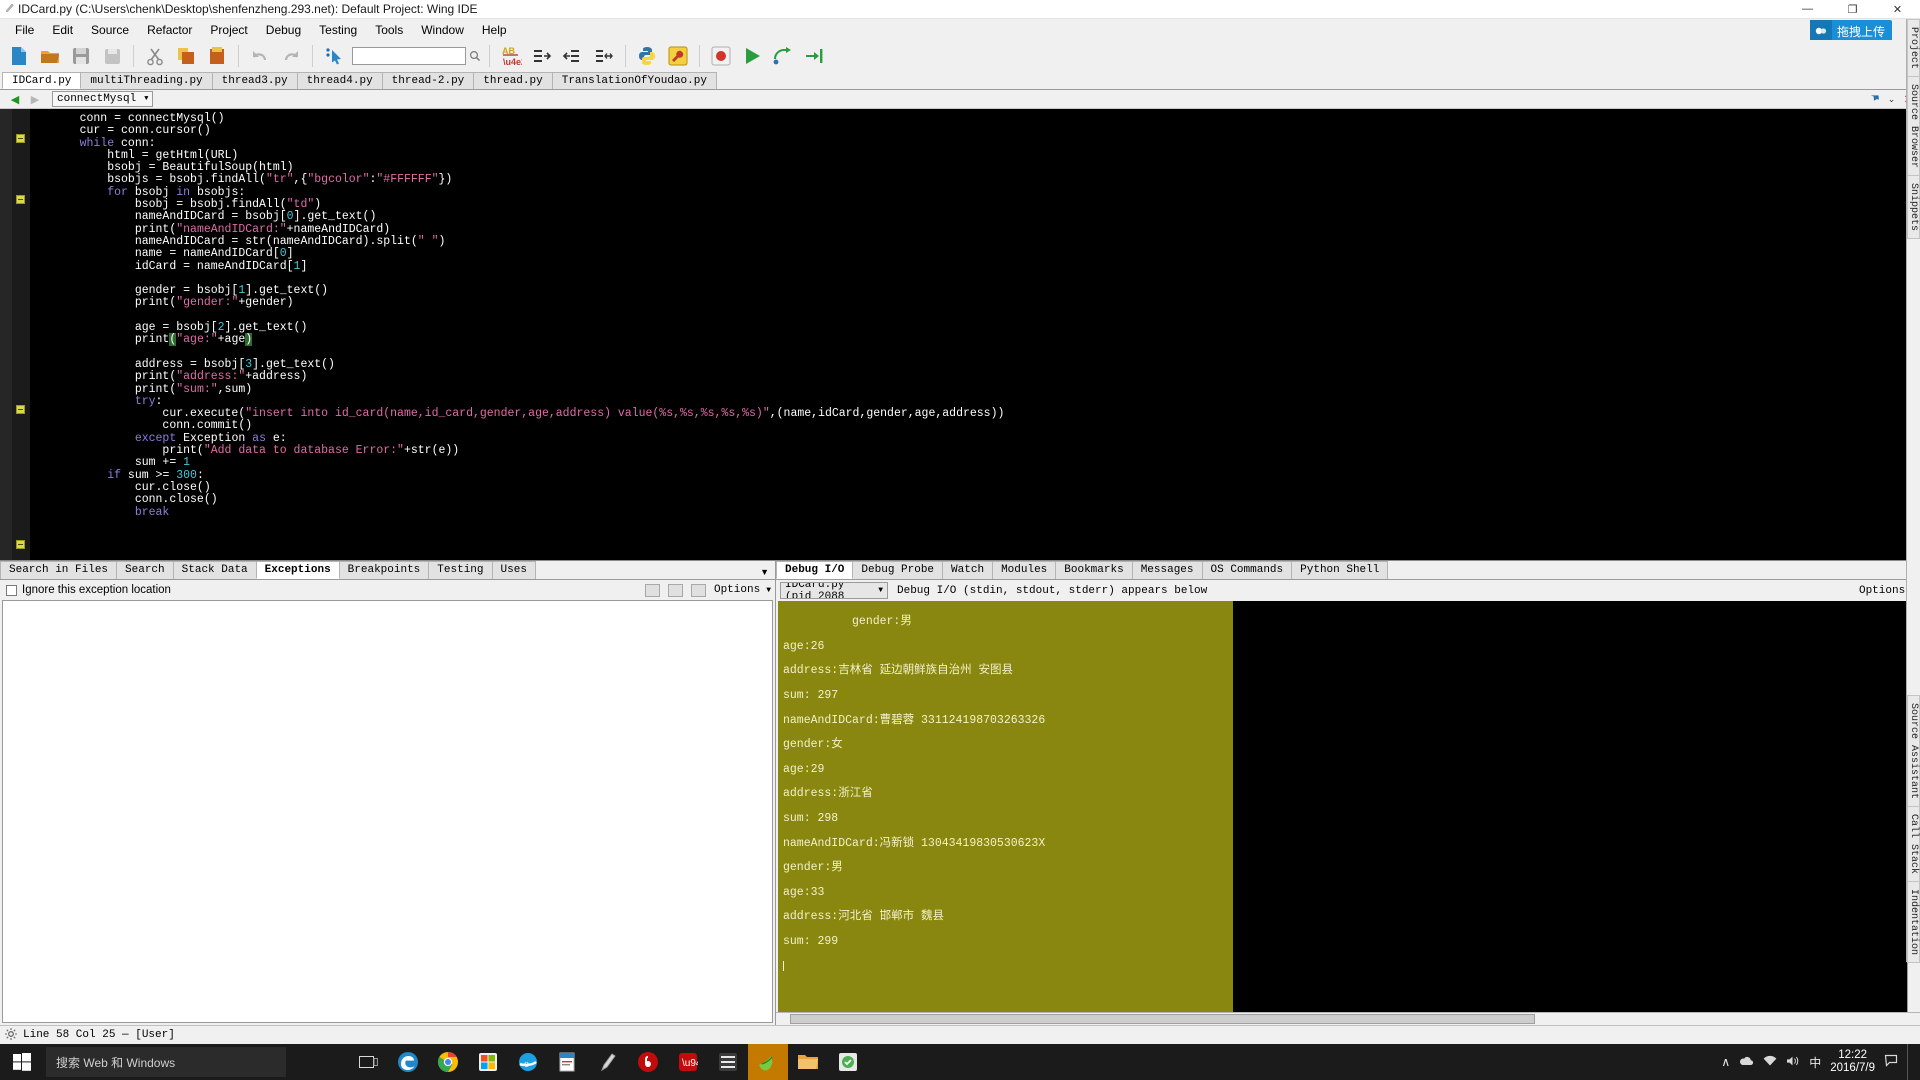 The image size is (1920, 1080). I want to click on notification-icon, so click(1891, 1062).